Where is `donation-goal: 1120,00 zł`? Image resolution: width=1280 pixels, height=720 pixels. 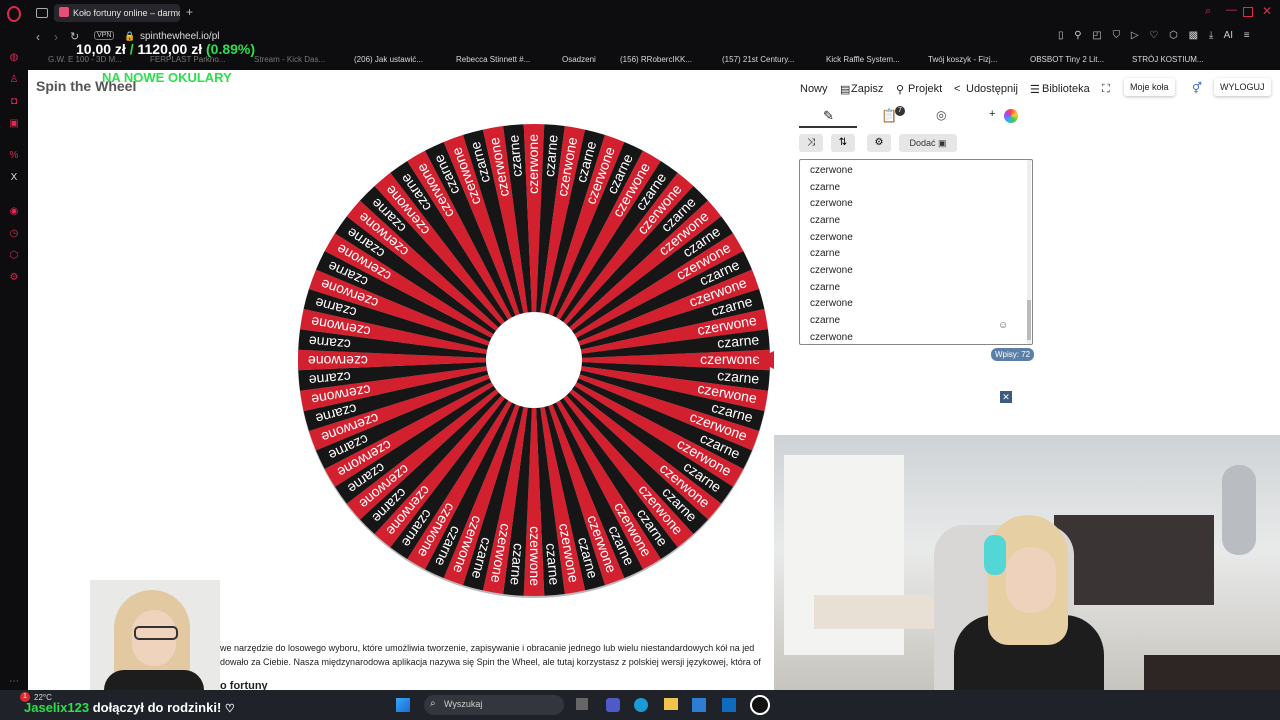
donation-goal: 1120,00 zł is located at coordinates (170, 49).